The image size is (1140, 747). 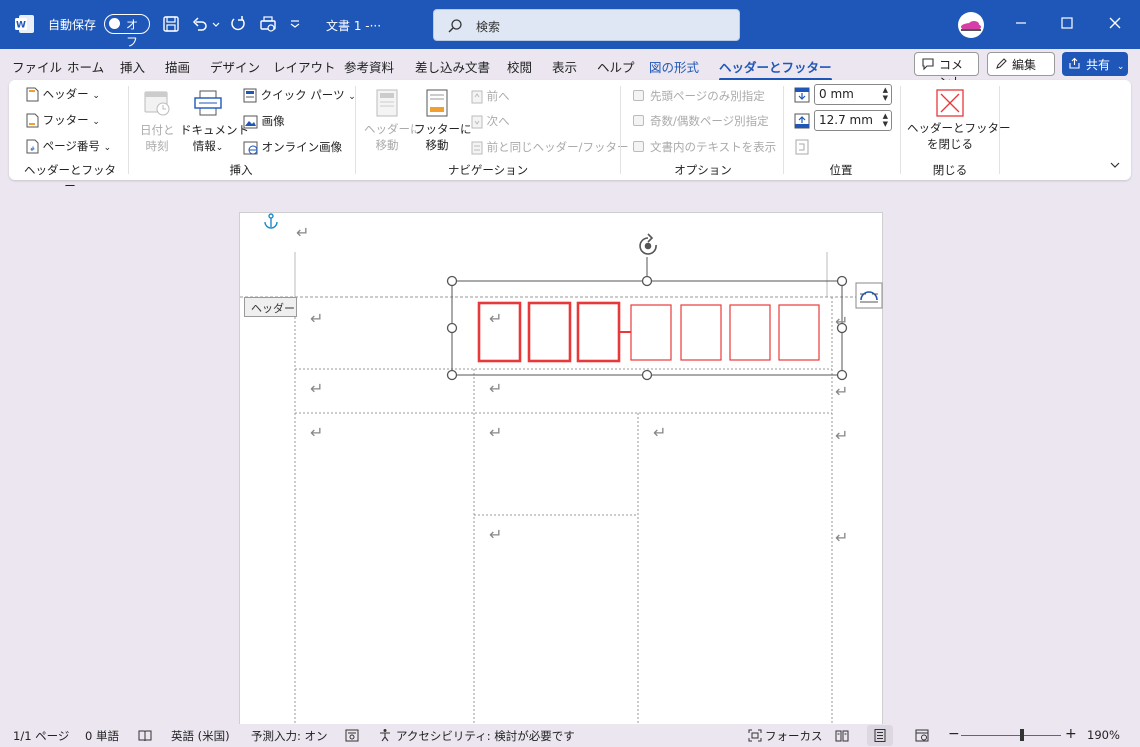 I want to click on web-layout-icon, so click(x=922, y=735).